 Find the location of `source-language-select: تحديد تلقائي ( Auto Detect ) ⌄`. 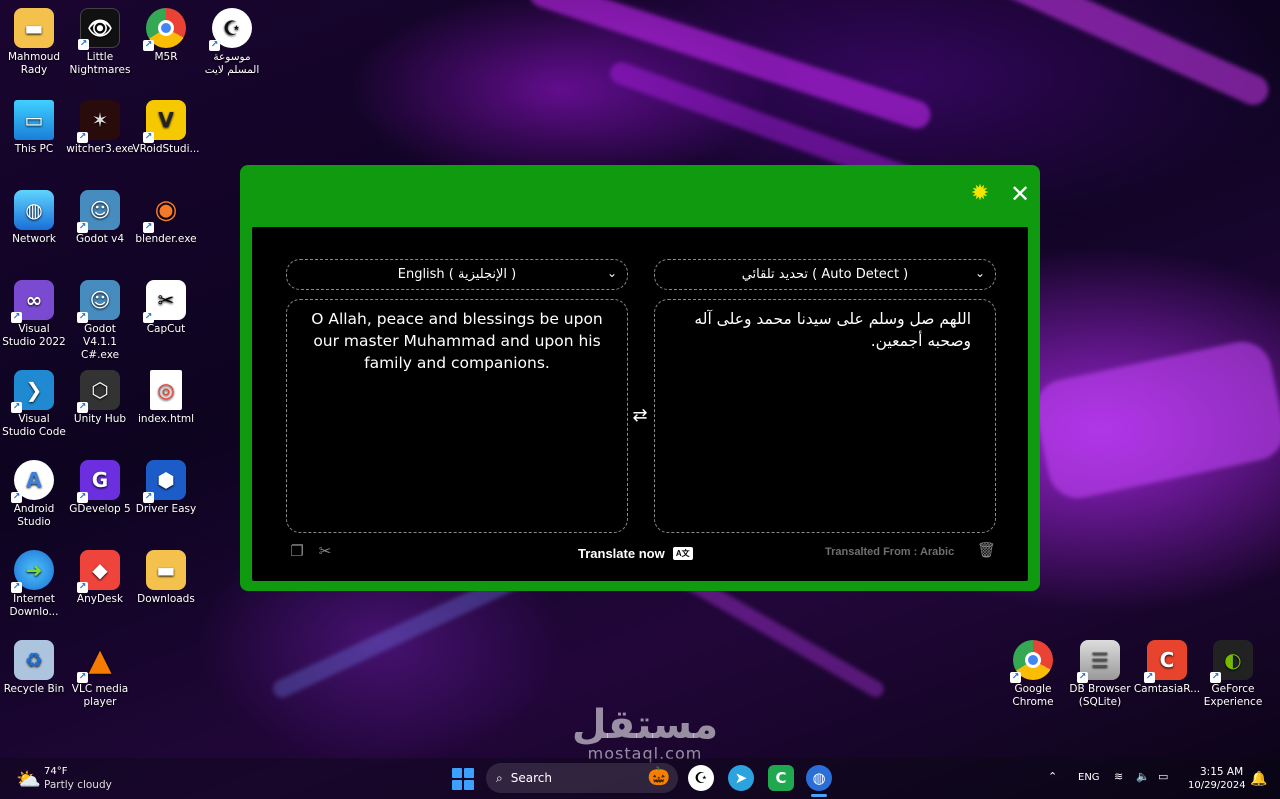

source-language-select: تحديد تلقائي ( Auto Detect ) ⌄ is located at coordinates (825, 274).